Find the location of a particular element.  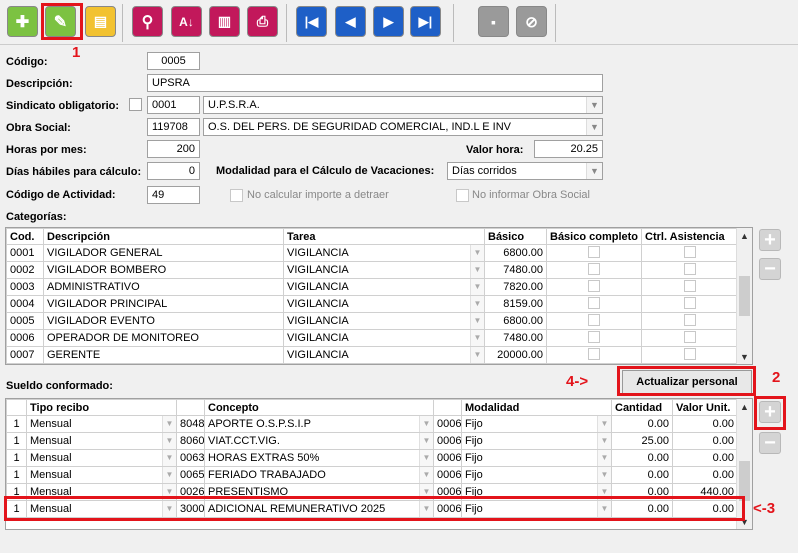

col-cantidad: Cantidad is located at coordinates (642, 407).